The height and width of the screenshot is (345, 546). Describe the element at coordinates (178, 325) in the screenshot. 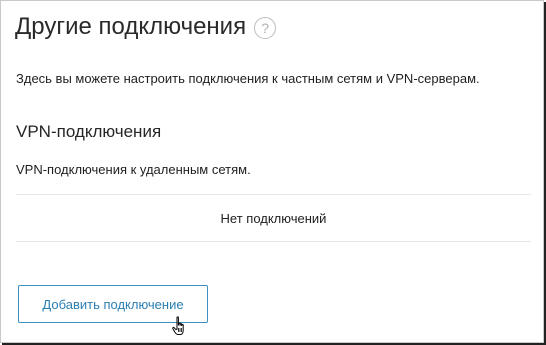

I see `hand-pointer-cursor-icon` at that location.